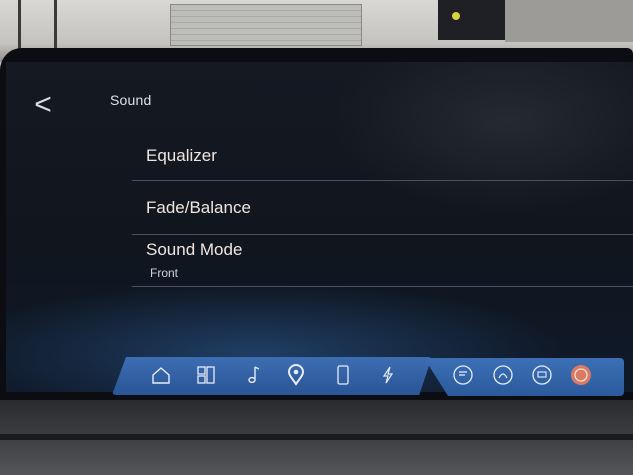 Image resolution: width=633 pixels, height=475 pixels. I want to click on trim-strip, so click(316, 437).